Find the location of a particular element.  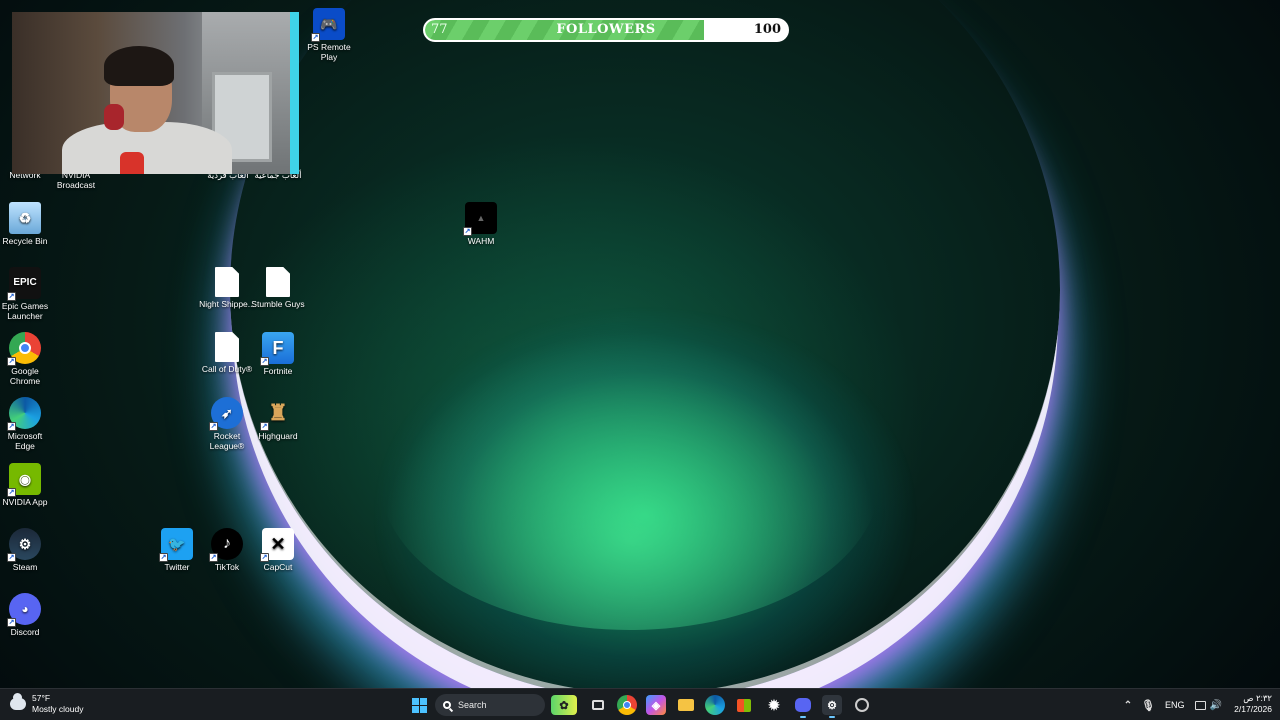

twitter-icon: 🐦 ↗ is located at coordinates (176, 545).